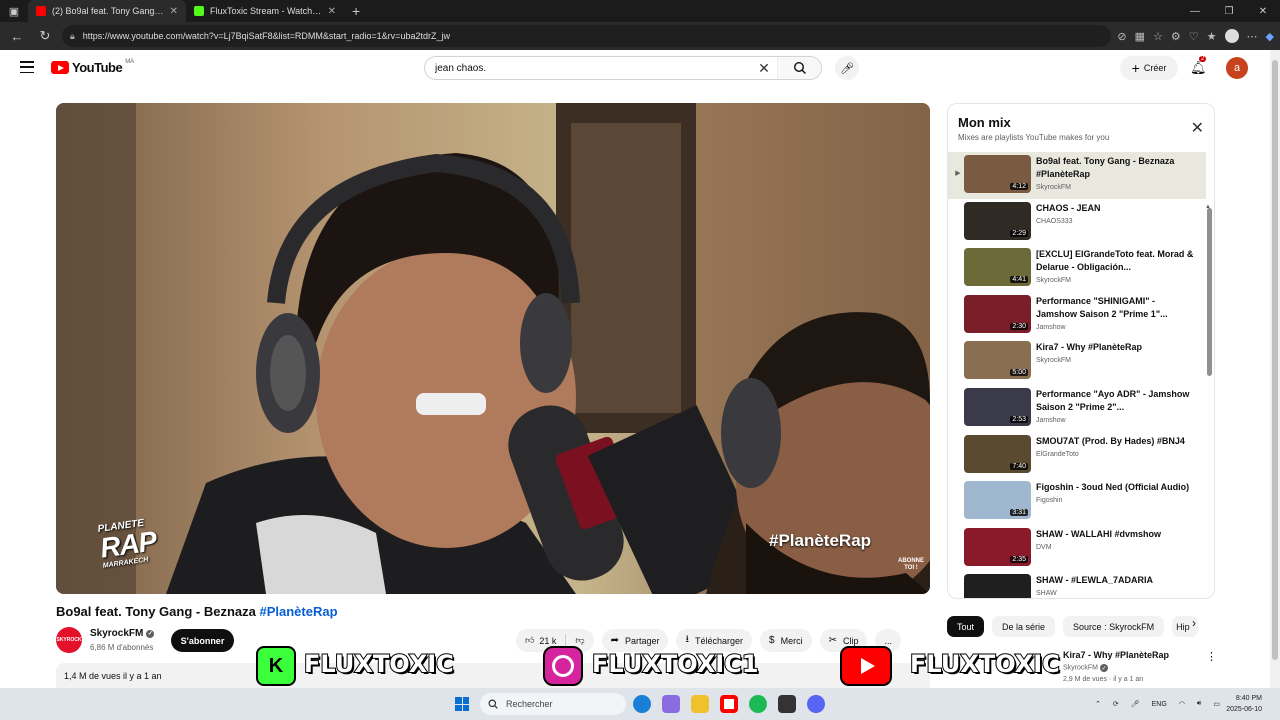 The height and width of the screenshot is (720, 1280). Describe the element at coordinates (764, 68) in the screenshot. I see `clear-search-icon: ✕` at that location.